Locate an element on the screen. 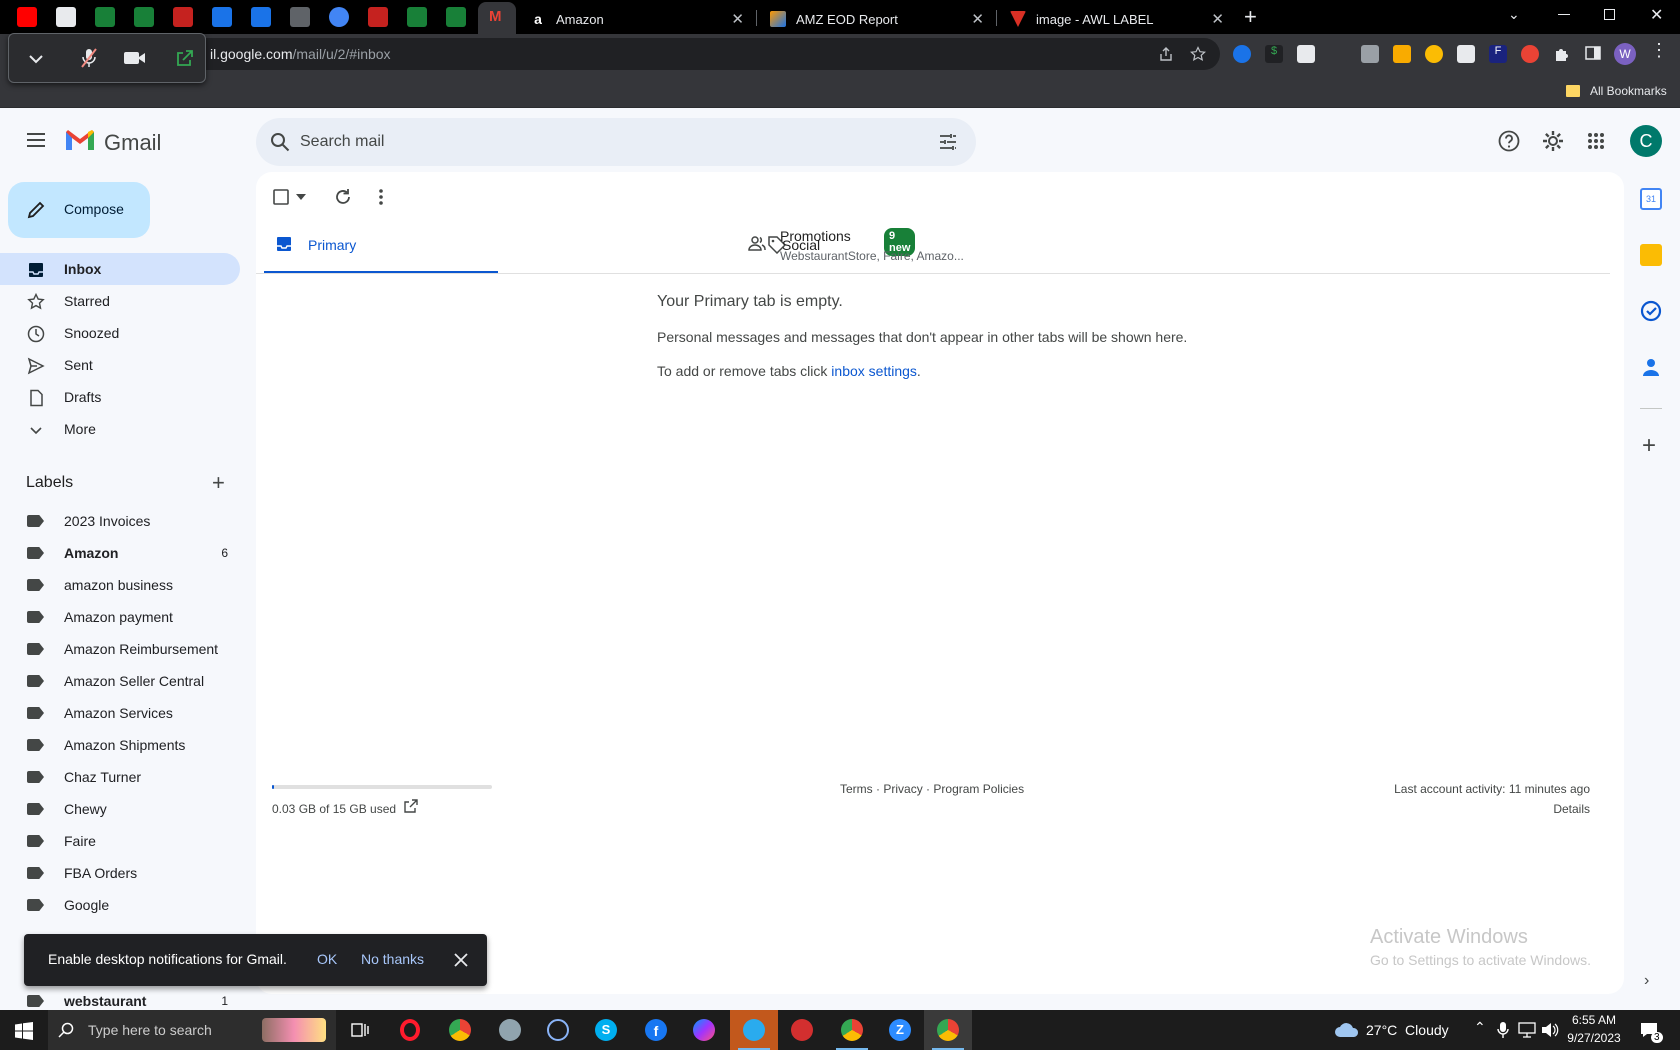 Image resolution: width=1680 pixels, height=1050 pixels. more-options-icon is located at coordinates (381, 197).